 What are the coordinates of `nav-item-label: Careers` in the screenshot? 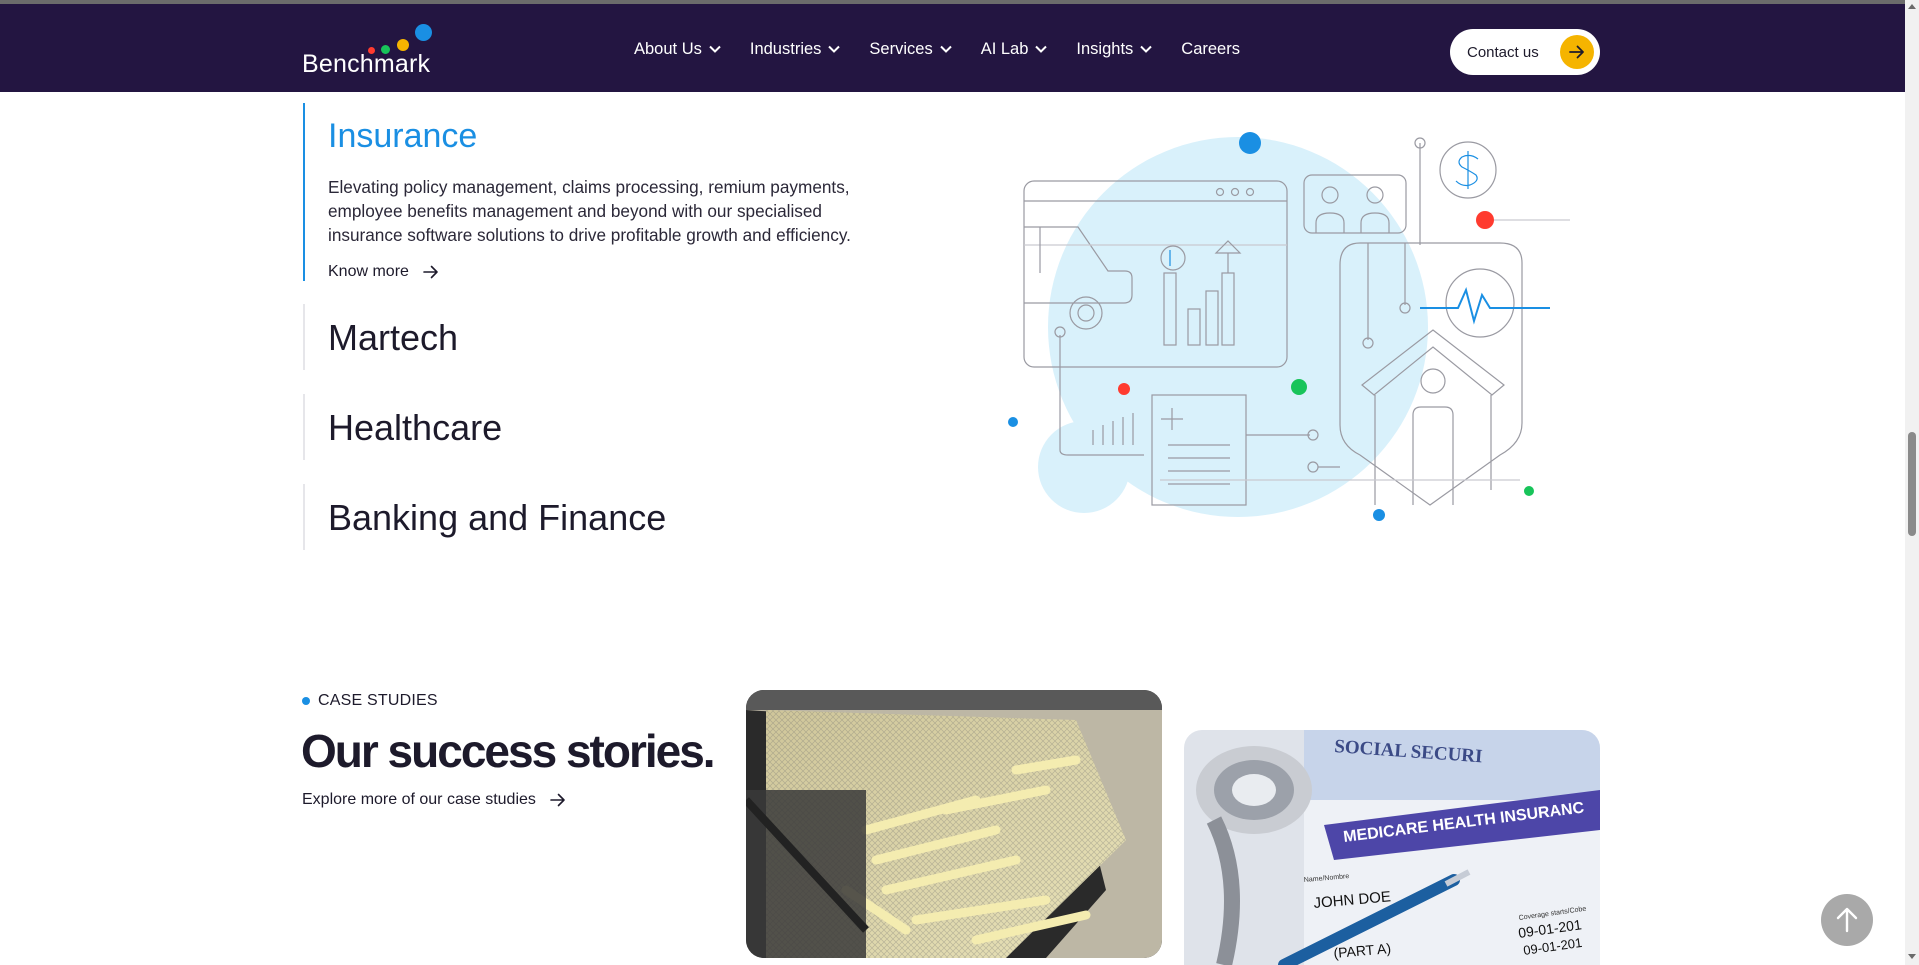 It's located at (1210, 48).